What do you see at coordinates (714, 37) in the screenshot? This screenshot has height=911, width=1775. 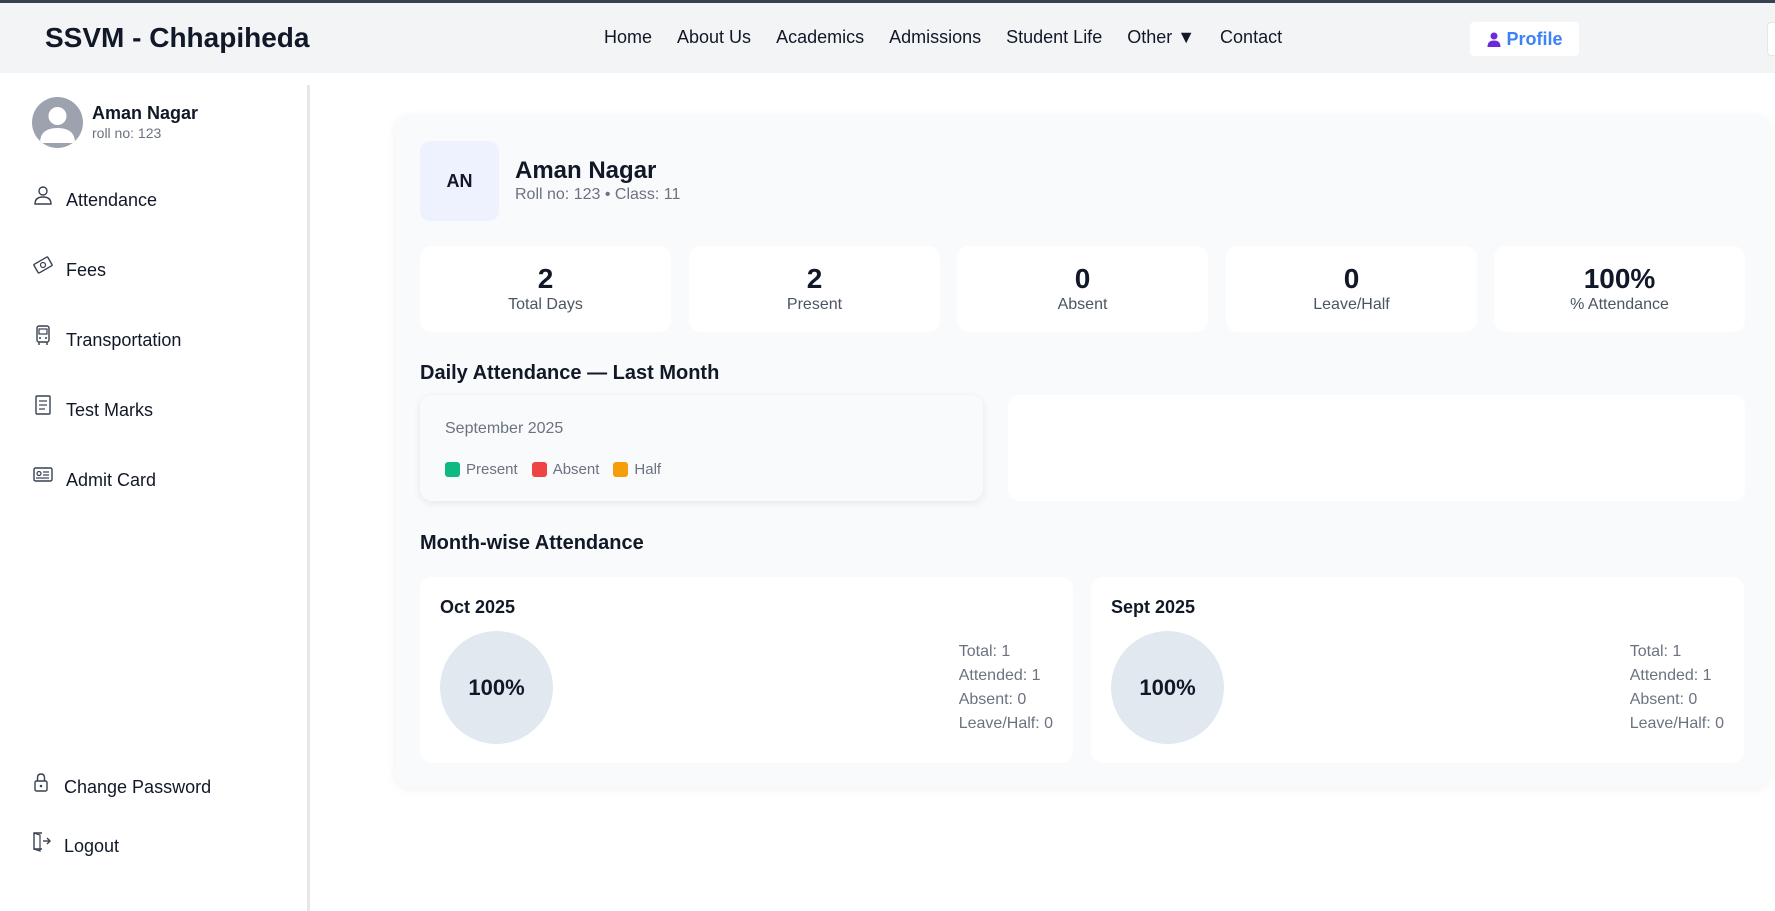 I see `nav-about-us: About Us` at bounding box center [714, 37].